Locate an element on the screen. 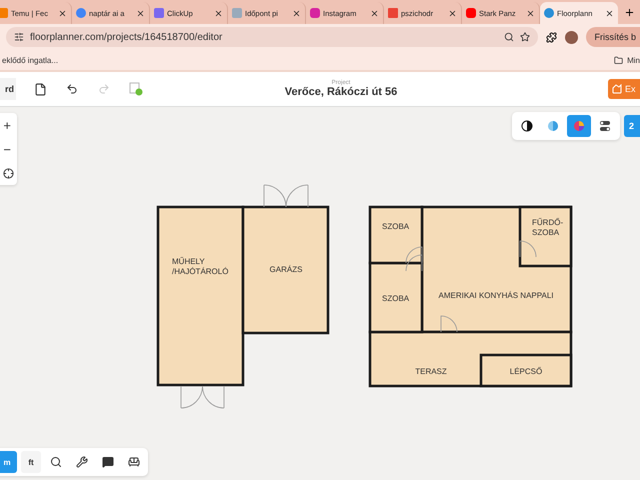 The image size is (640, 480). room-label: MŰHELY /HAJÓTÁROLÓ is located at coordinates (200, 266).